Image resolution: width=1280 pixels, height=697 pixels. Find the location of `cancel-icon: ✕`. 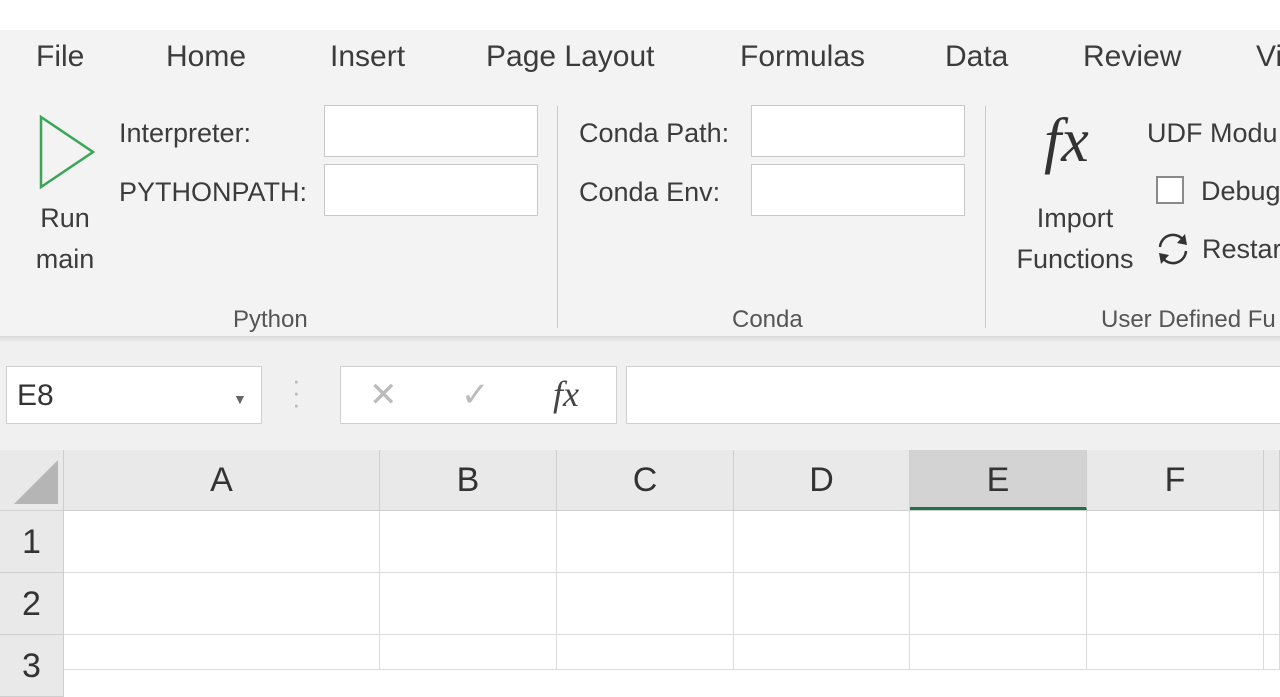

cancel-icon: ✕ is located at coordinates (383, 395).